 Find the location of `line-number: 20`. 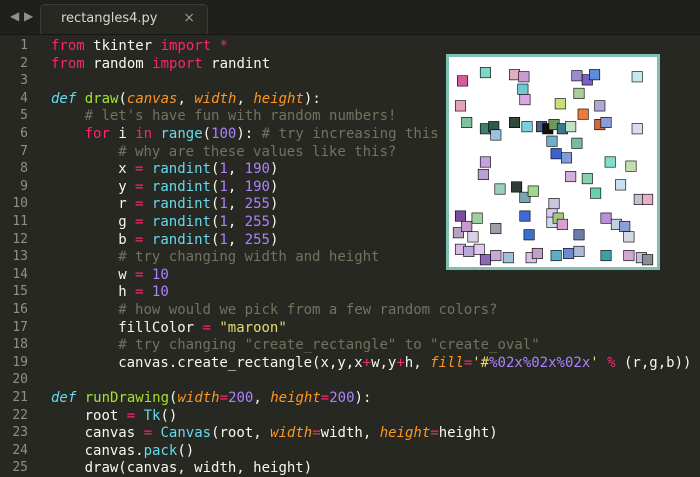

line-number: 20 is located at coordinates (20, 380).